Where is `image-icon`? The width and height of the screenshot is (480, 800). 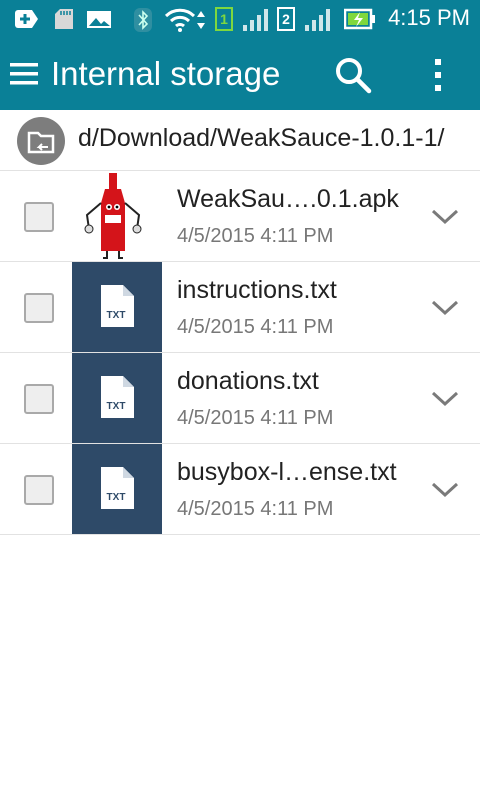
image-icon is located at coordinates (99, 19).